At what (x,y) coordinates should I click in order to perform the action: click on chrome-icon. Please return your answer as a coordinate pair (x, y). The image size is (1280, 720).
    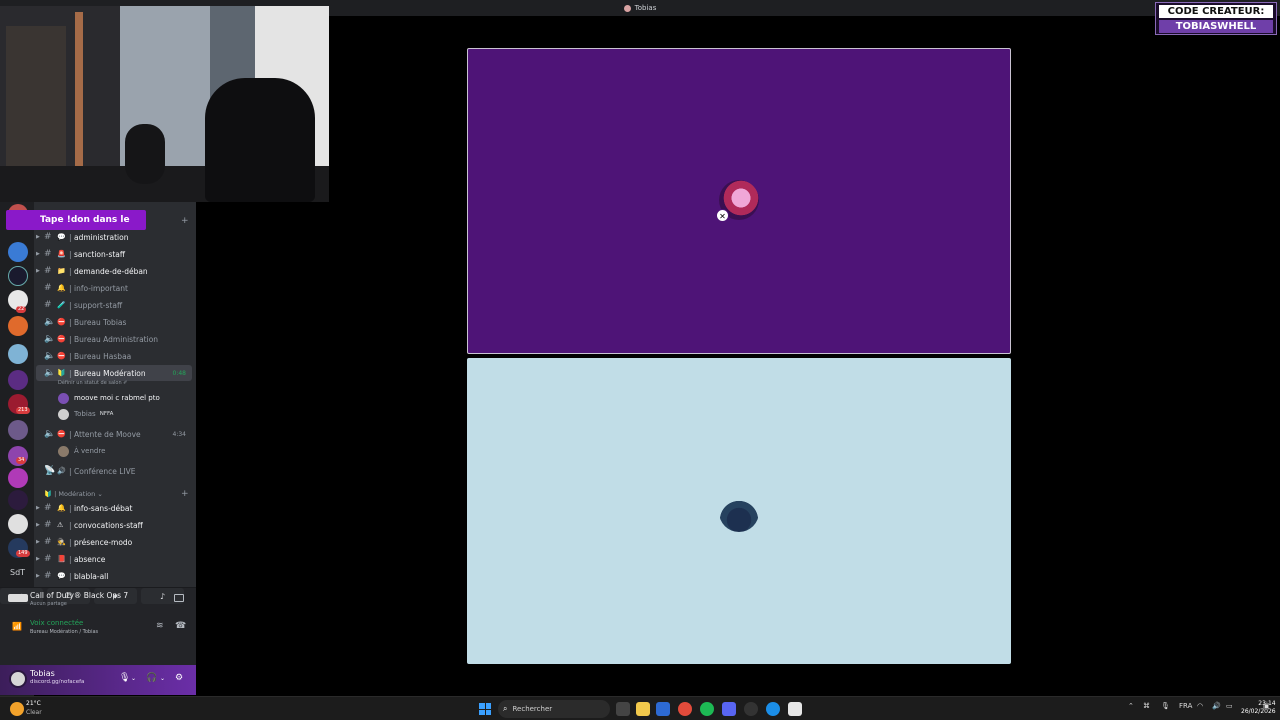
    Looking at the image, I should click on (685, 709).